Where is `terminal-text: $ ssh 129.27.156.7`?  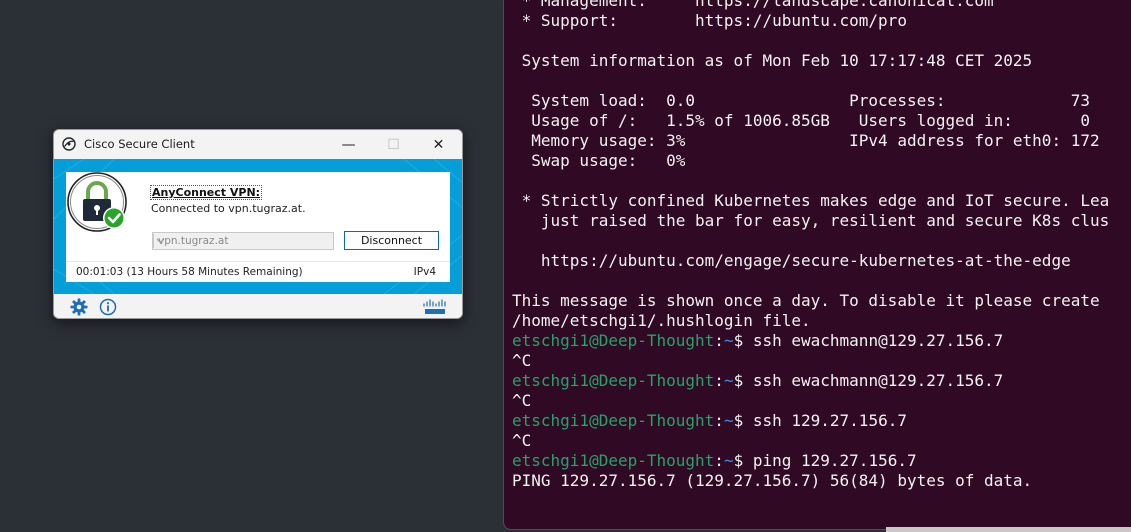 terminal-text: $ ssh 129.27.156.7 is located at coordinates (820, 420).